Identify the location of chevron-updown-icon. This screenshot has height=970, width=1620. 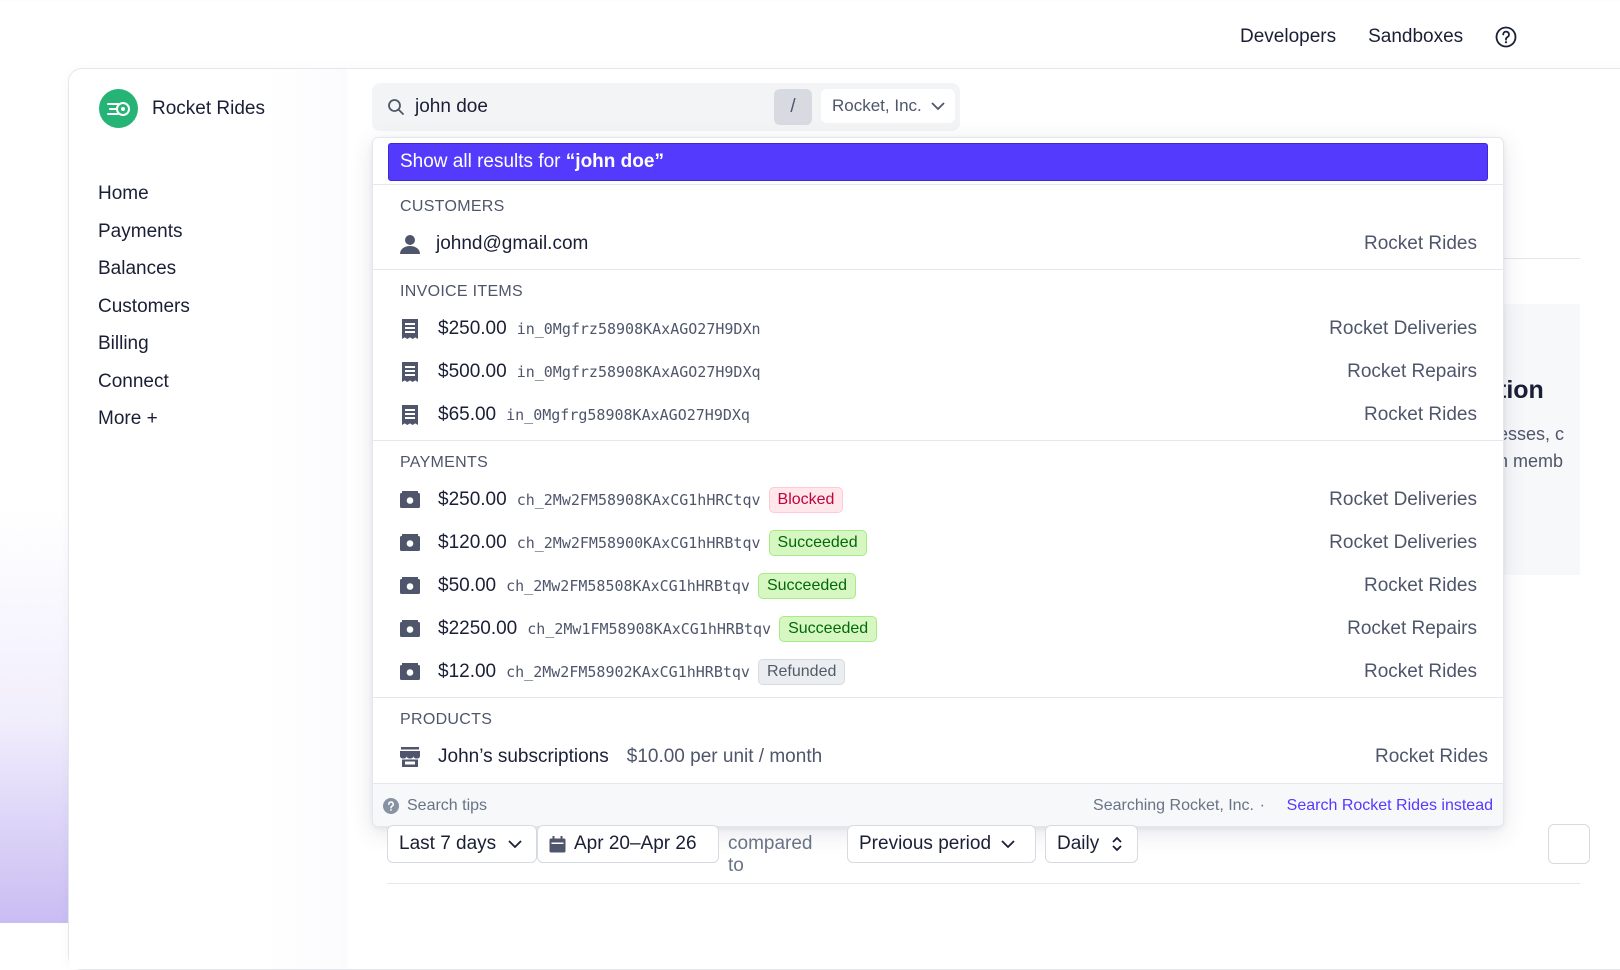
(1117, 844).